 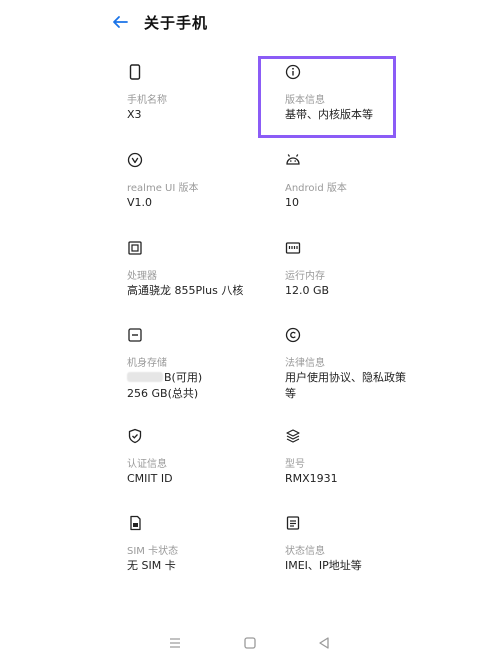 What do you see at coordinates (307, 290) in the screenshot?
I see `setting-value: 12.0 GB` at bounding box center [307, 290].